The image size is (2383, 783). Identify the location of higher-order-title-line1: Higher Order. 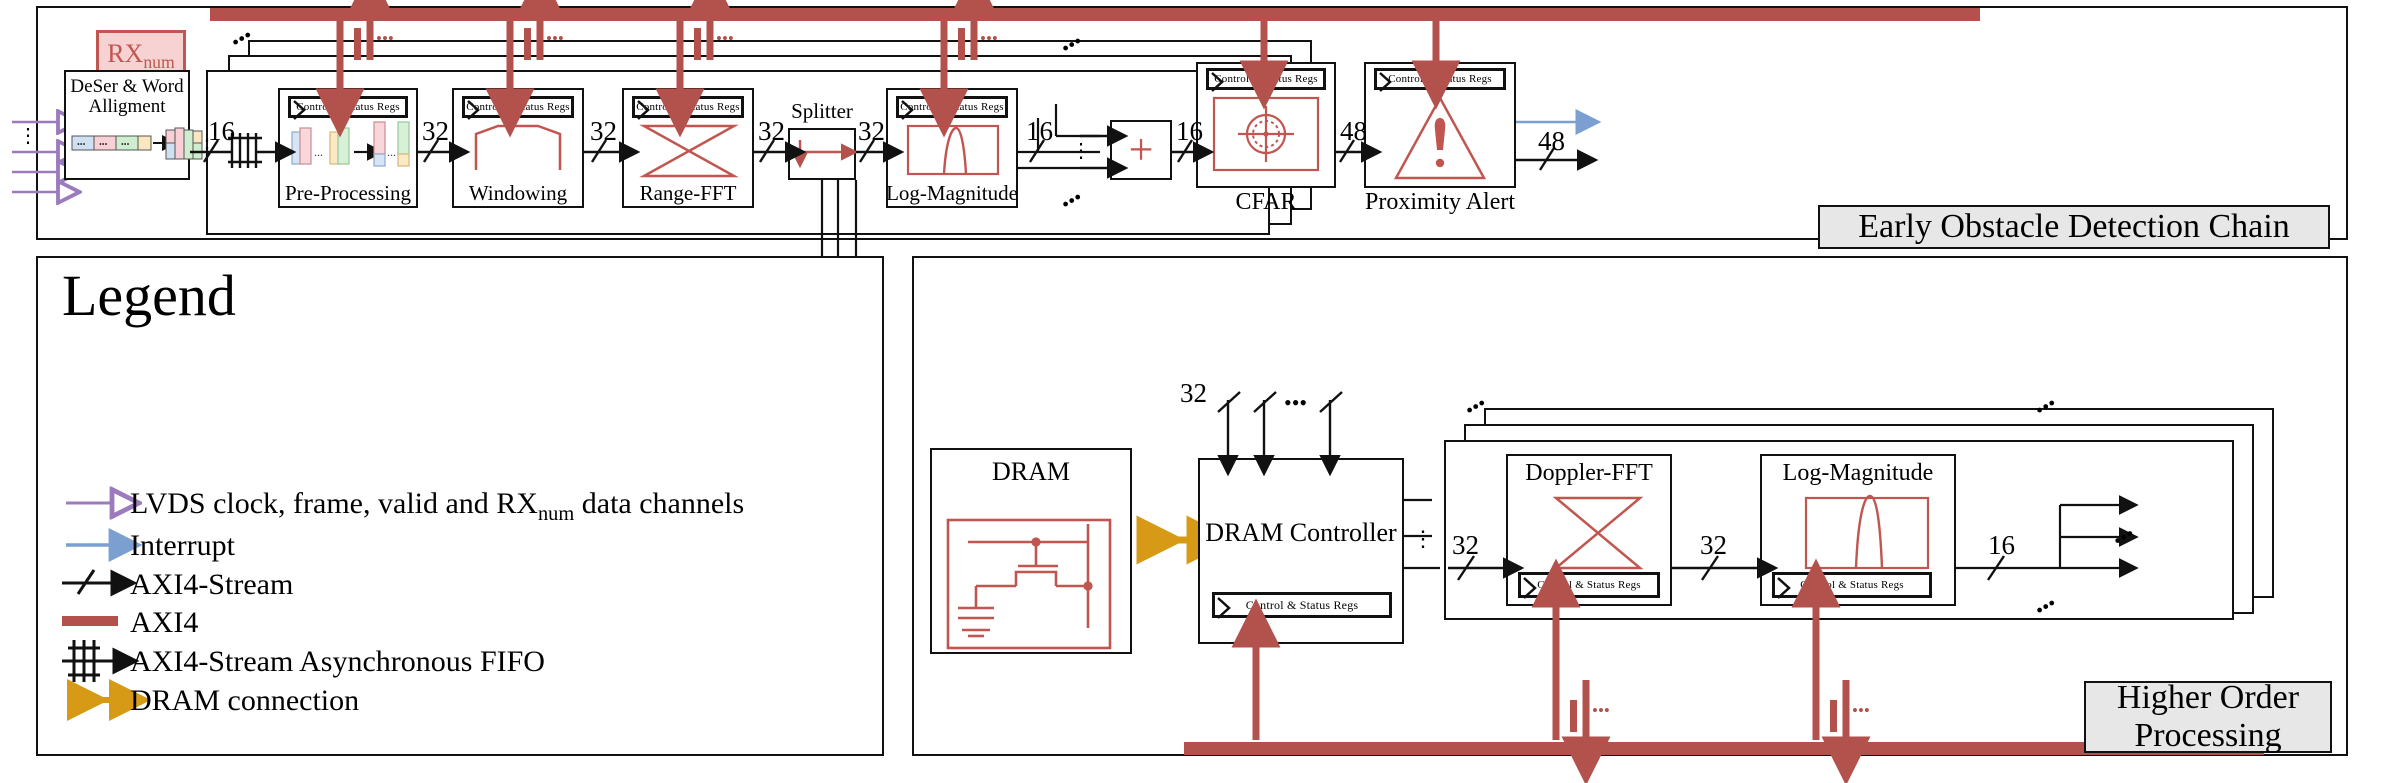
(2208, 697).